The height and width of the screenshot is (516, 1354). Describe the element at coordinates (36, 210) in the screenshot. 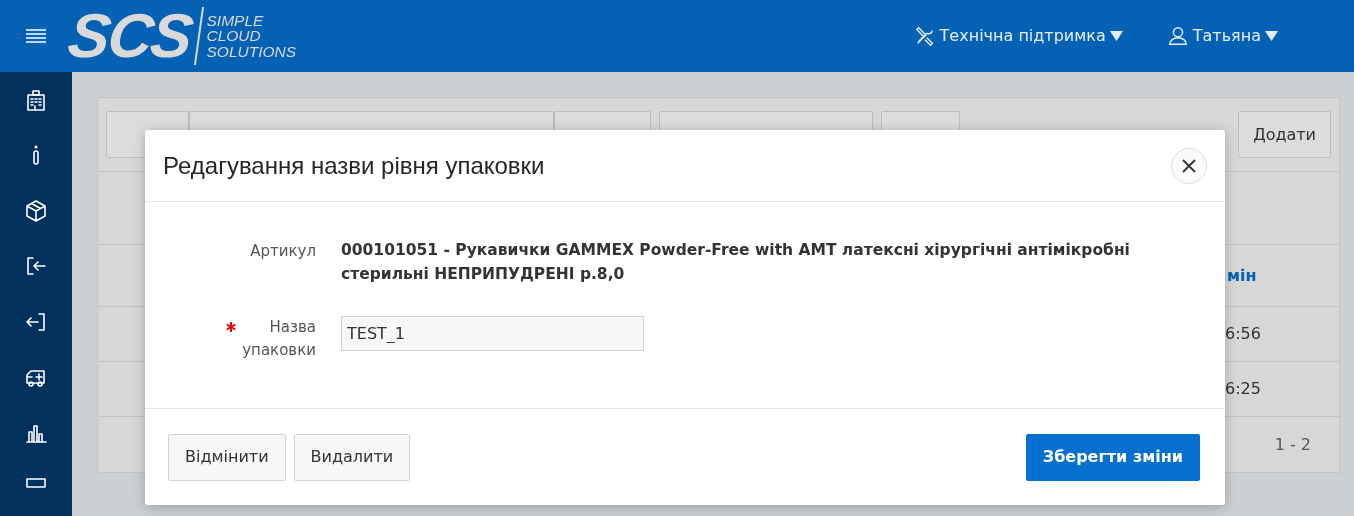

I see `box-icon` at that location.